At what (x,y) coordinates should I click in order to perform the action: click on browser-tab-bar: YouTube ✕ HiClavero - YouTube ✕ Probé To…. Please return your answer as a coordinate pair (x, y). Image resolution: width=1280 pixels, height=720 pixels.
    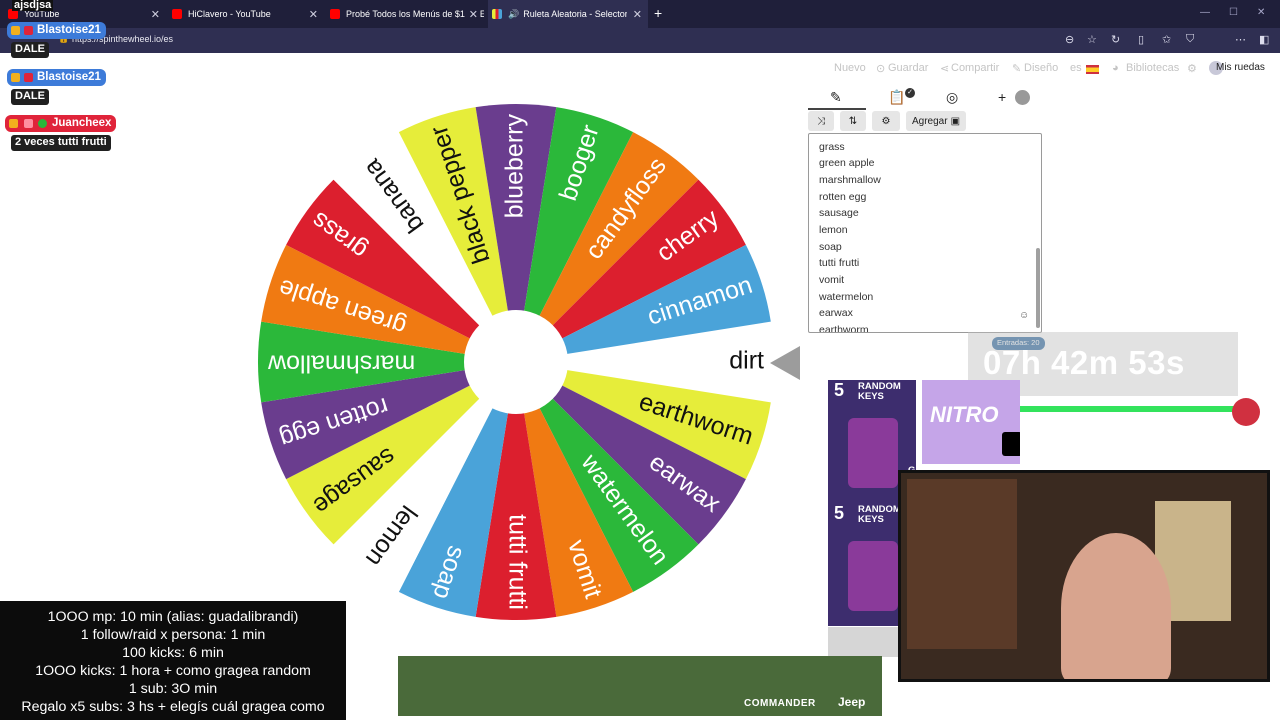
    Looking at the image, I should click on (640, 14).